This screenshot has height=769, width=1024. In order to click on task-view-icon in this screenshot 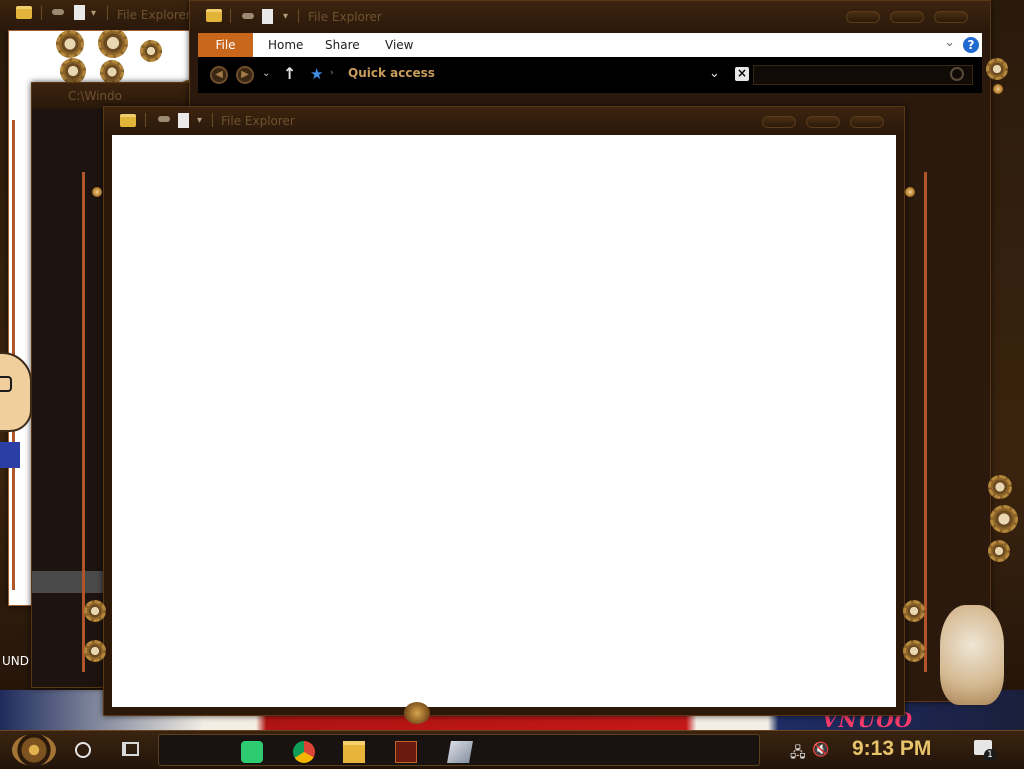, I will do `click(130, 749)`.